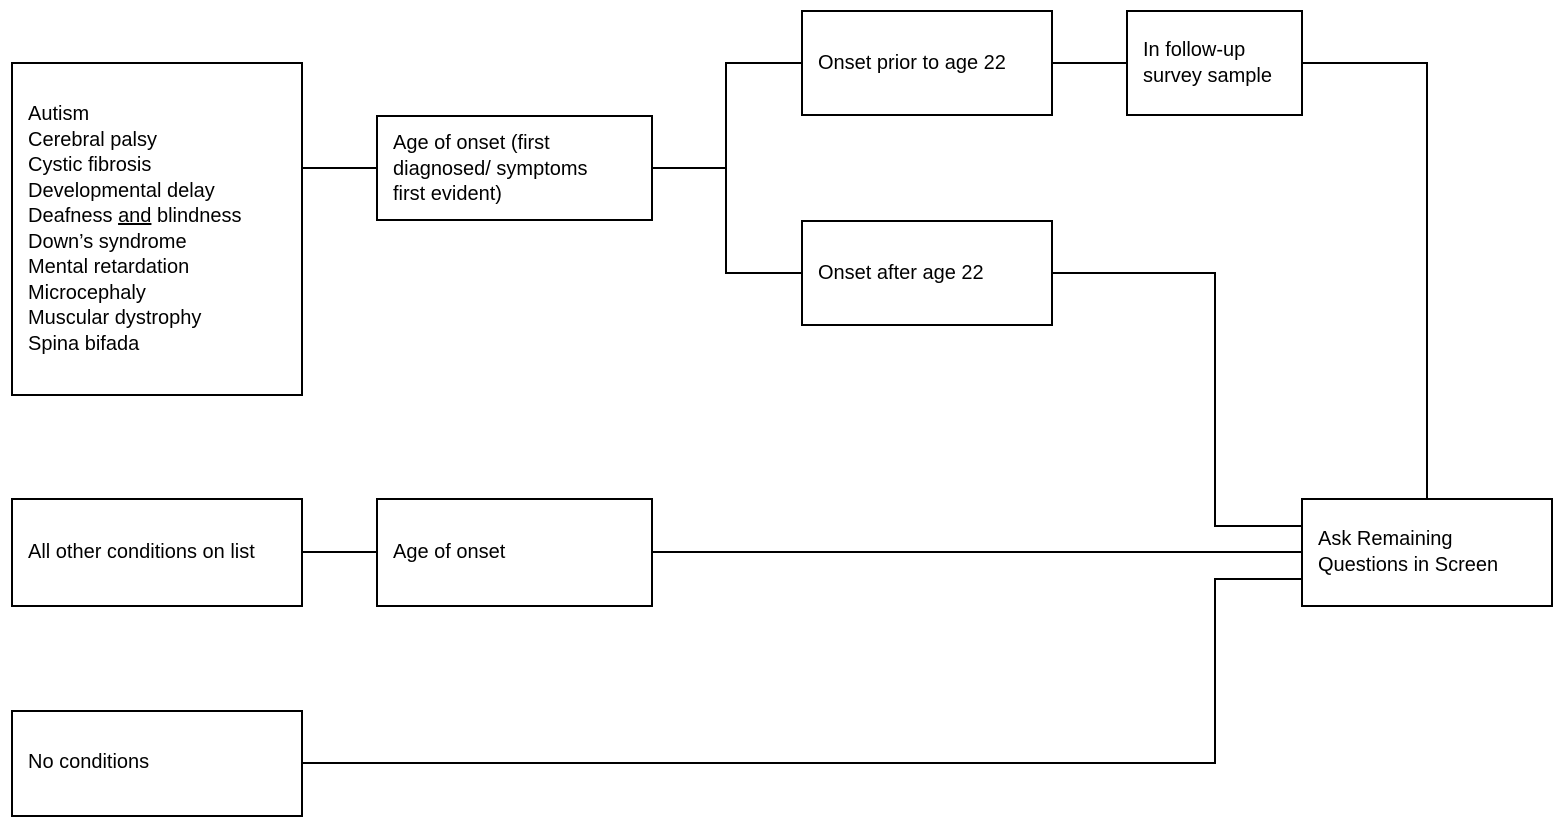 The height and width of the screenshot is (826, 1564). What do you see at coordinates (89, 762) in the screenshot?
I see `box-label: No conditions` at bounding box center [89, 762].